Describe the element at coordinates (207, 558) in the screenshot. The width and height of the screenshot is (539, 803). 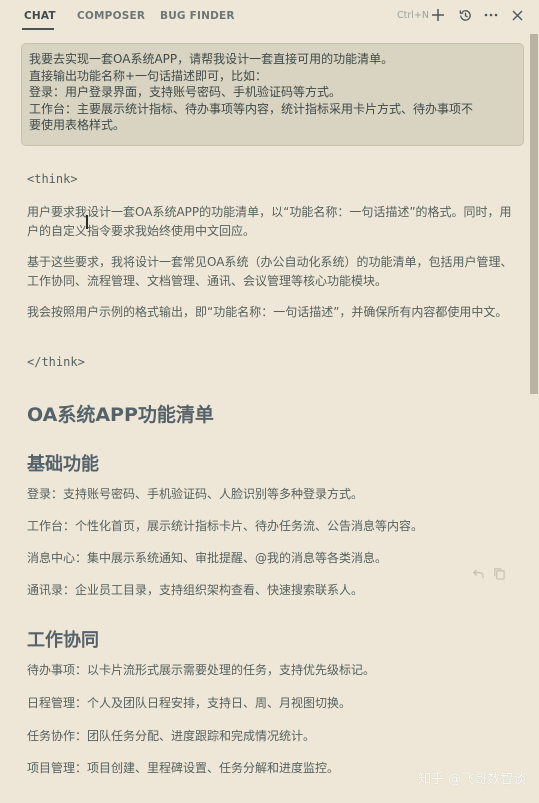
I see `feature-item: 消息中心：集中展示系统通知、审批提醒、@我的消息等各类消息。` at that location.